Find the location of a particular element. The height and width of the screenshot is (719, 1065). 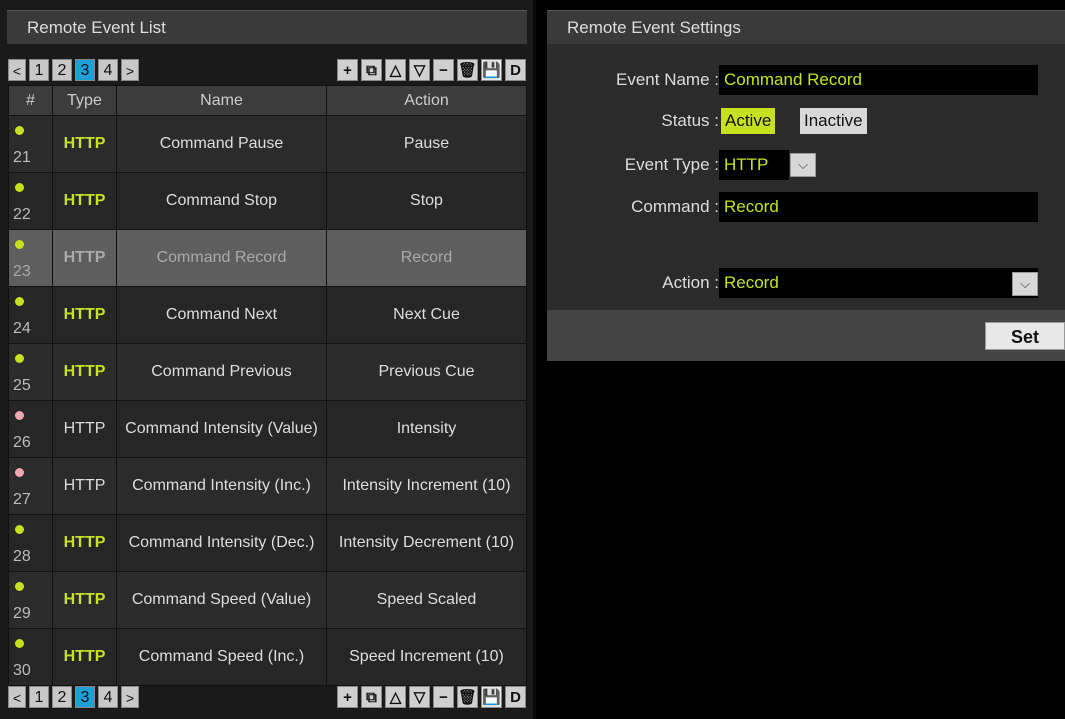

set-bar: Set is located at coordinates (806, 335).